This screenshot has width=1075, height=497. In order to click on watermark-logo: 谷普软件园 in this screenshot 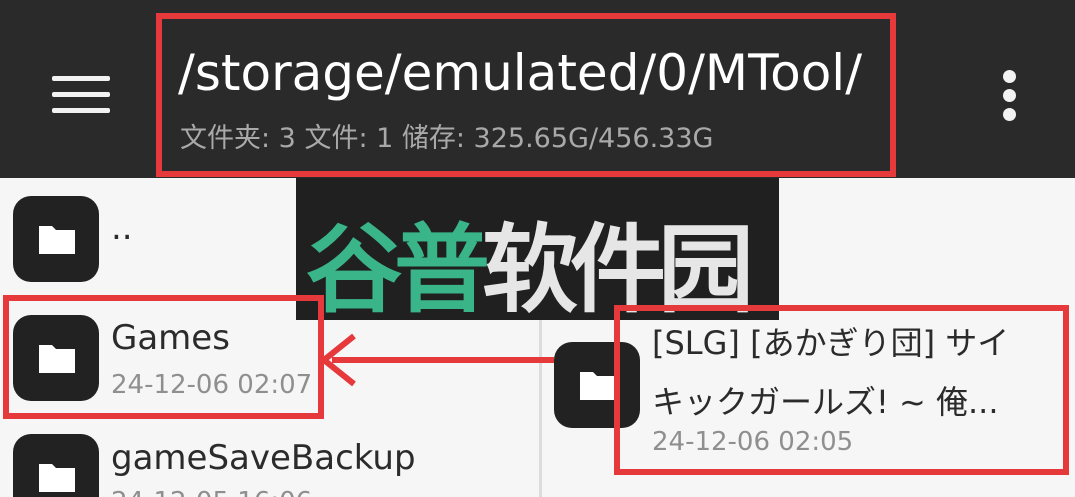, I will do `click(537, 252)`.